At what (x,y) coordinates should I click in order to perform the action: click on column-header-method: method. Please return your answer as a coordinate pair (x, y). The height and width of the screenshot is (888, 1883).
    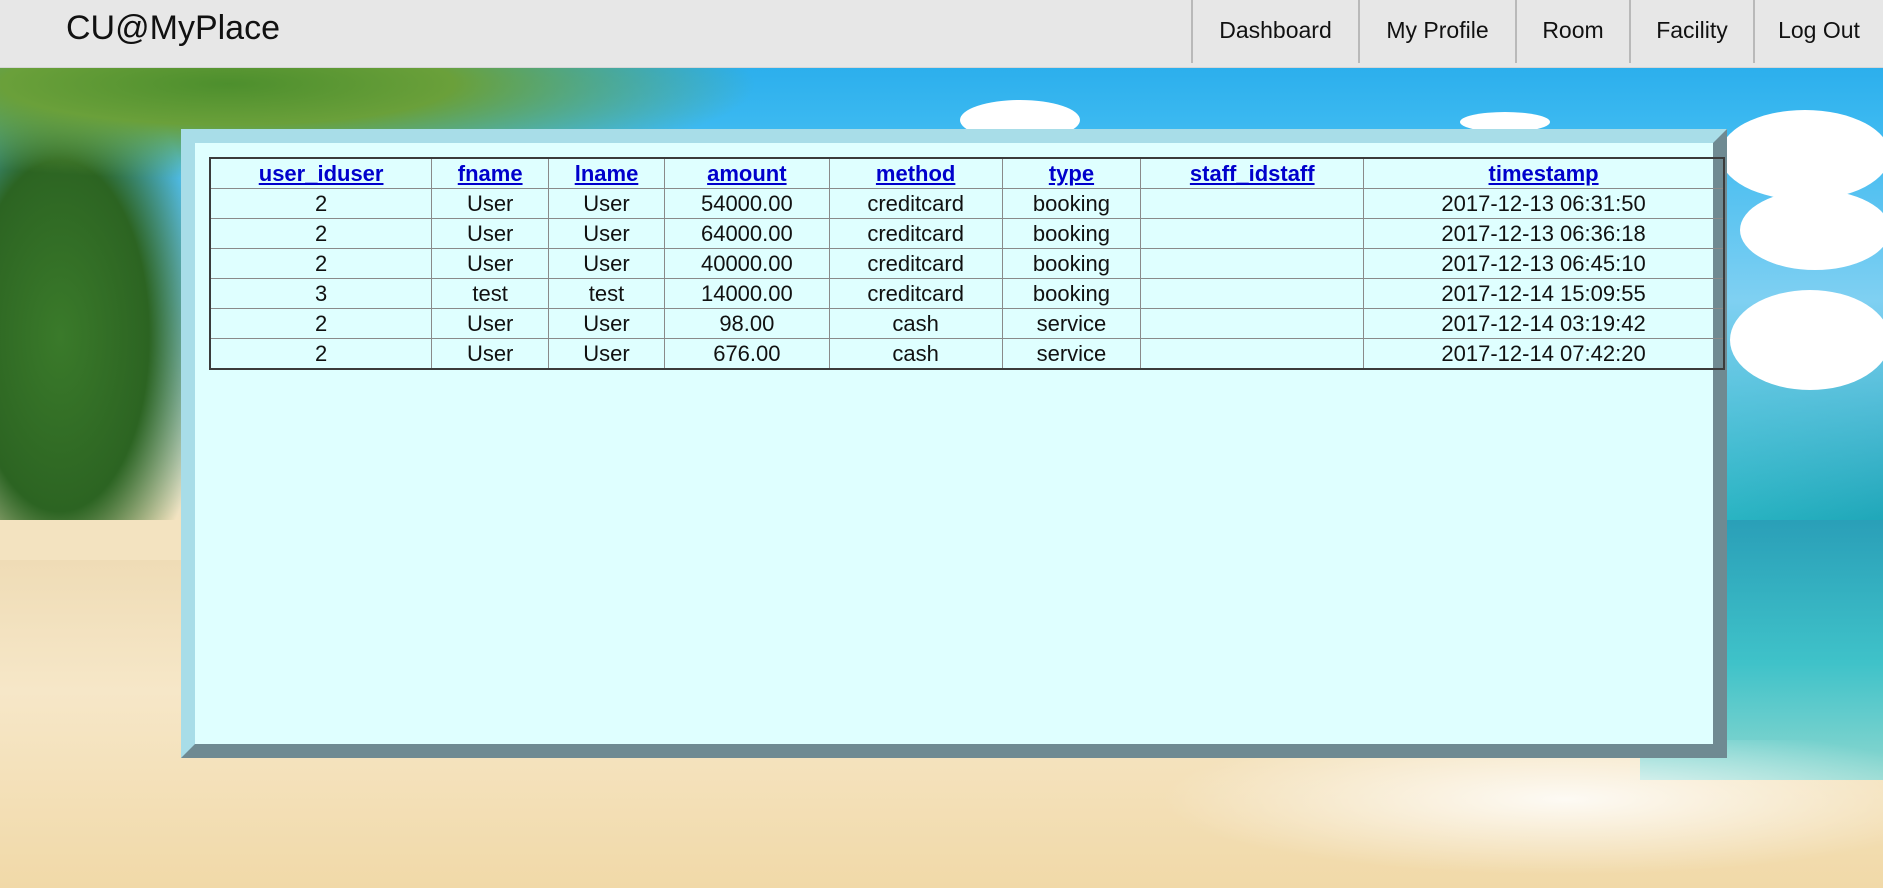
    Looking at the image, I should click on (915, 173).